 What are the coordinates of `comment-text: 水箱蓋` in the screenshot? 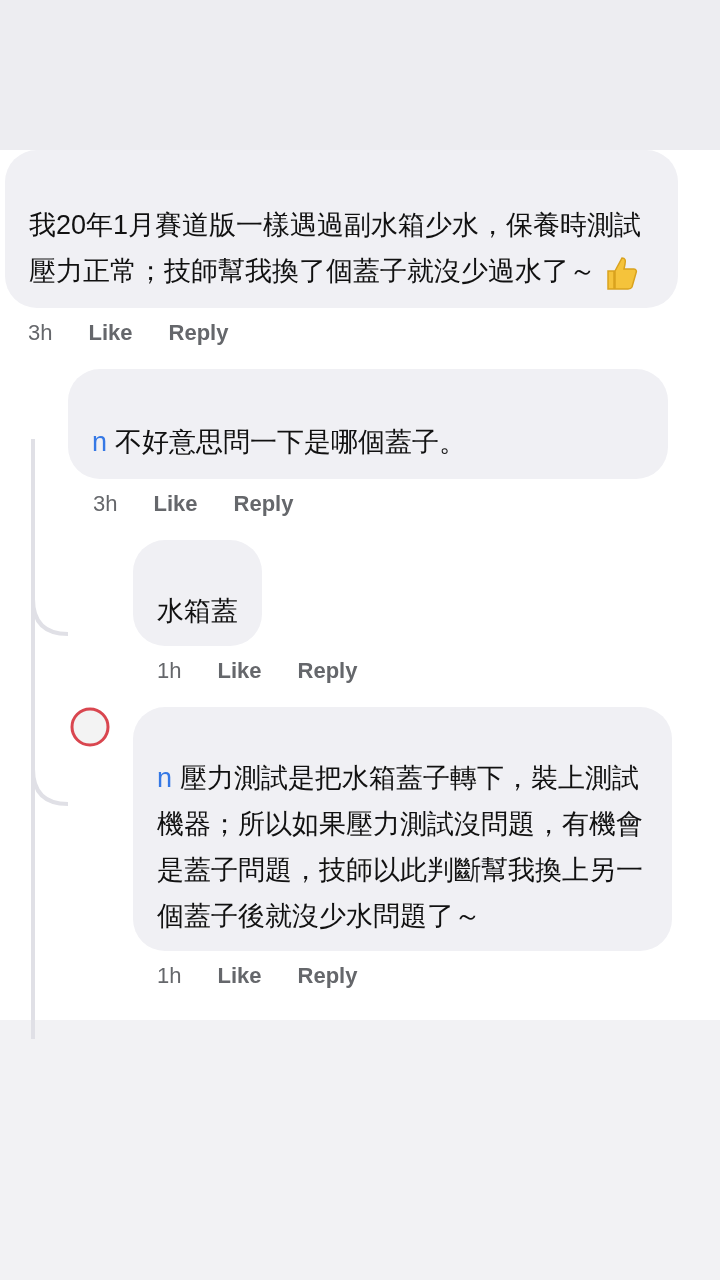 It's located at (197, 611).